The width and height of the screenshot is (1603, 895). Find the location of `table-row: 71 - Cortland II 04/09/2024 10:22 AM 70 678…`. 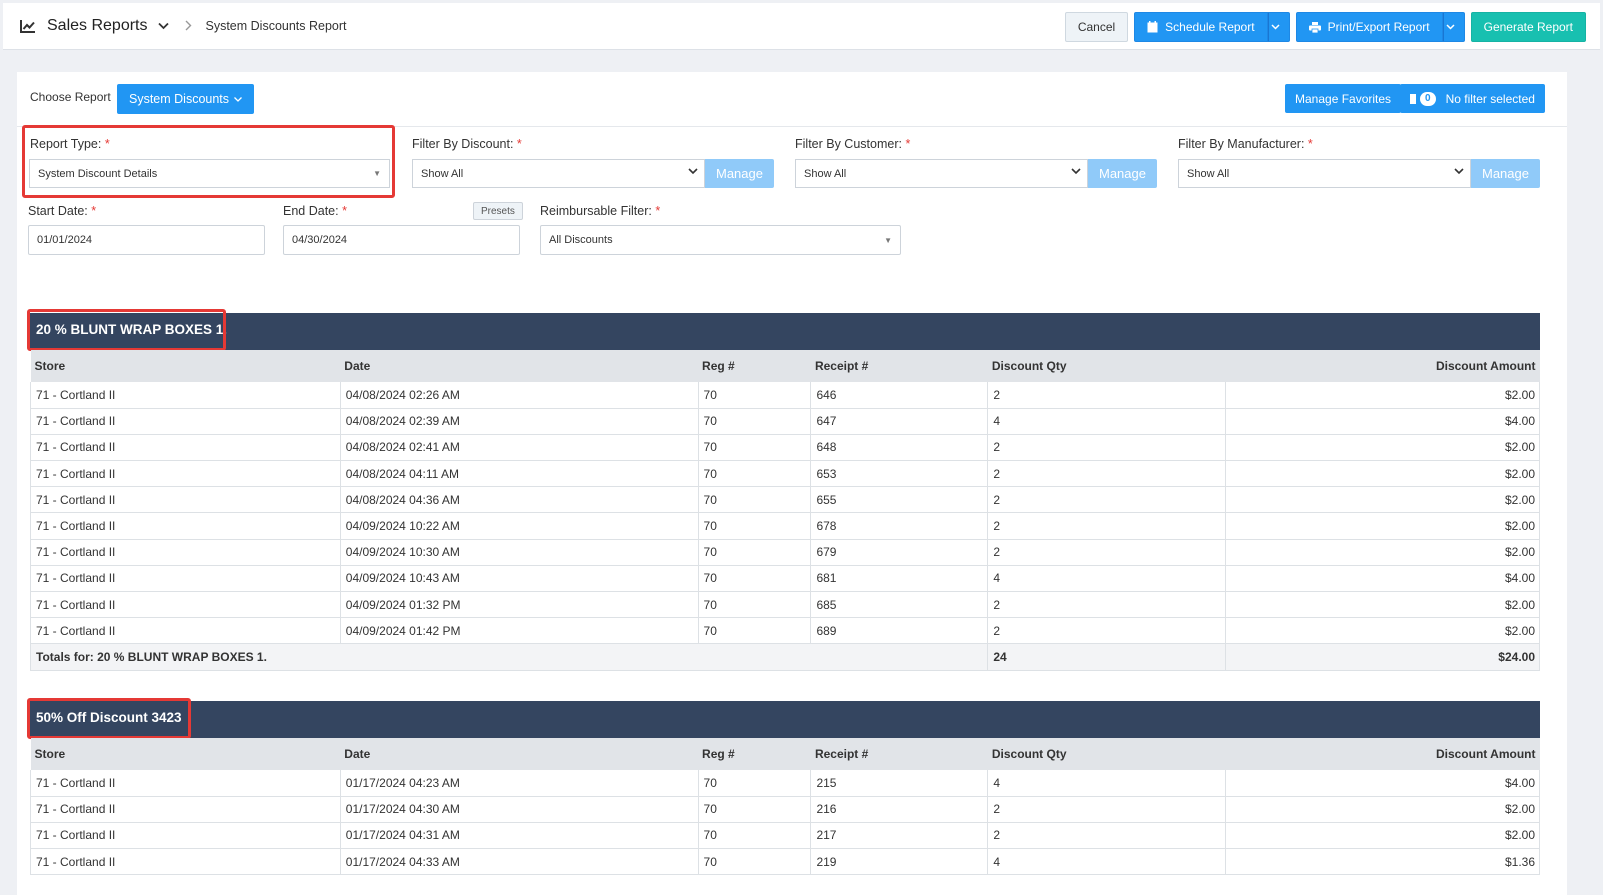

table-row: 71 - Cortland II 04/09/2024 10:22 AM 70 678… is located at coordinates (785, 526).